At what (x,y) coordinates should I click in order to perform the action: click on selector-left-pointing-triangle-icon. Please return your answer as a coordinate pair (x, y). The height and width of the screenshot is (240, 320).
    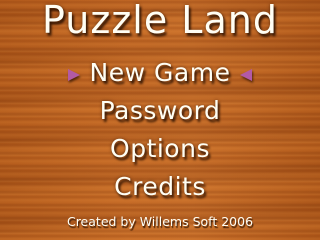
    Looking at the image, I should click on (246, 75).